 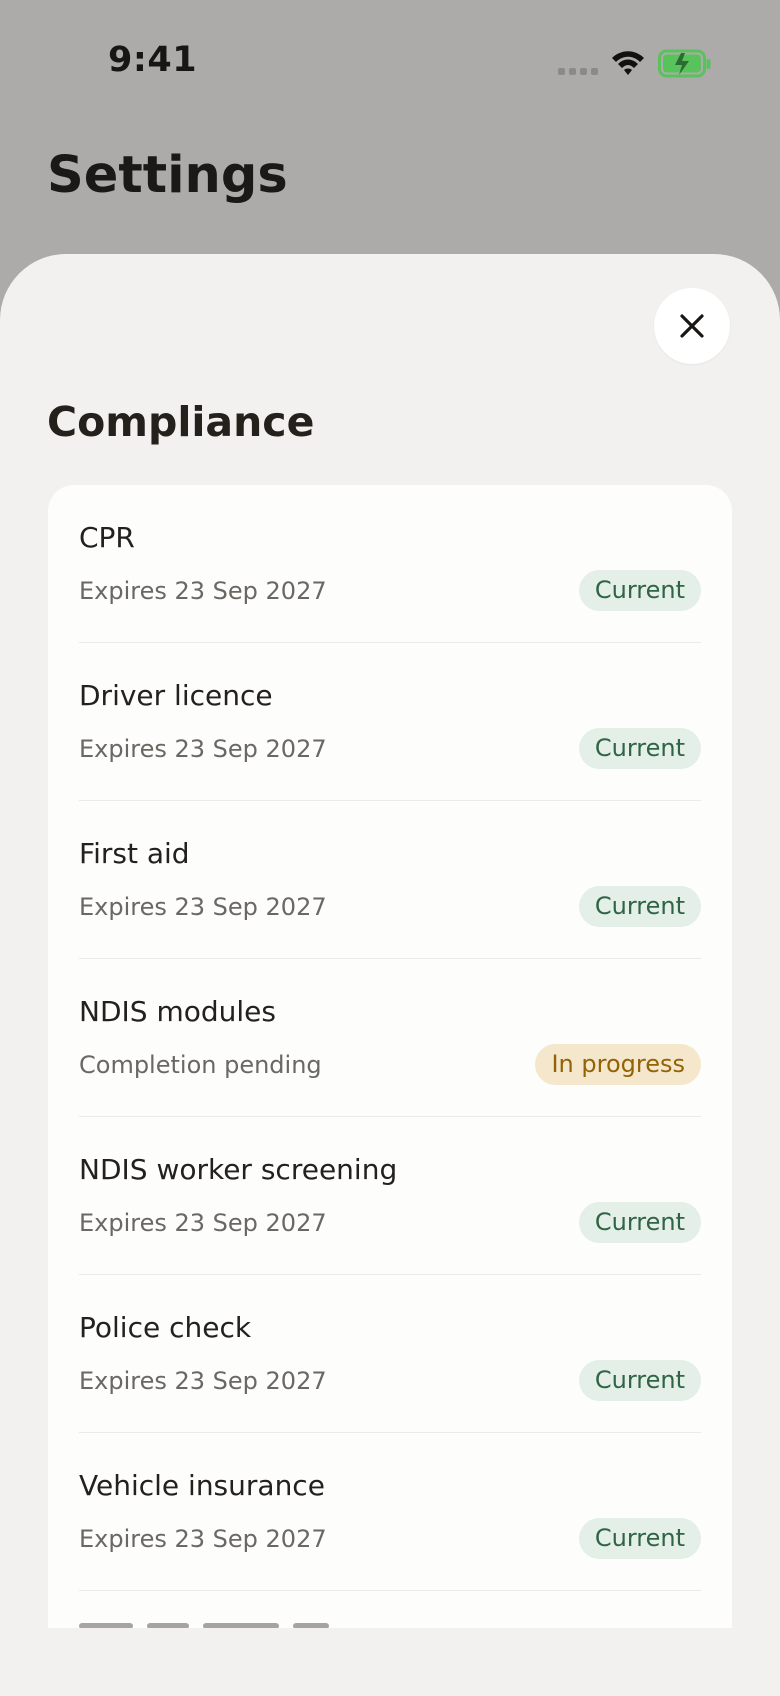 What do you see at coordinates (153, 60) in the screenshot?
I see `status-time: 9:41` at bounding box center [153, 60].